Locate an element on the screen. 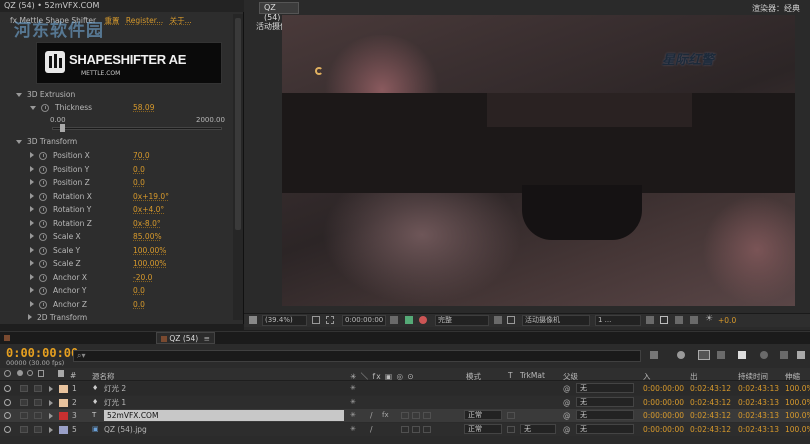 The width and height of the screenshot is (810, 444). param-scale-y: Scale Y 100.00% is located at coordinates (116, 250).